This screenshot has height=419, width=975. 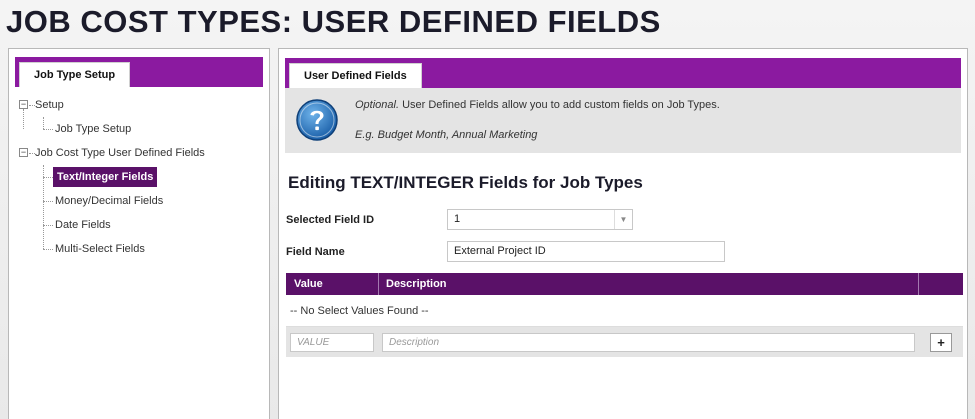 What do you see at coordinates (83, 225) in the screenshot?
I see `tree-item-label: Date Fields` at bounding box center [83, 225].